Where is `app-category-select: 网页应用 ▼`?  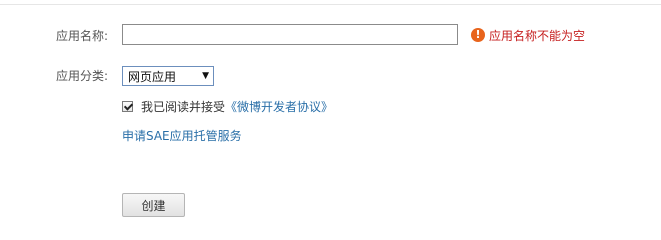 app-category-select: 网页应用 ▼ is located at coordinates (168, 76).